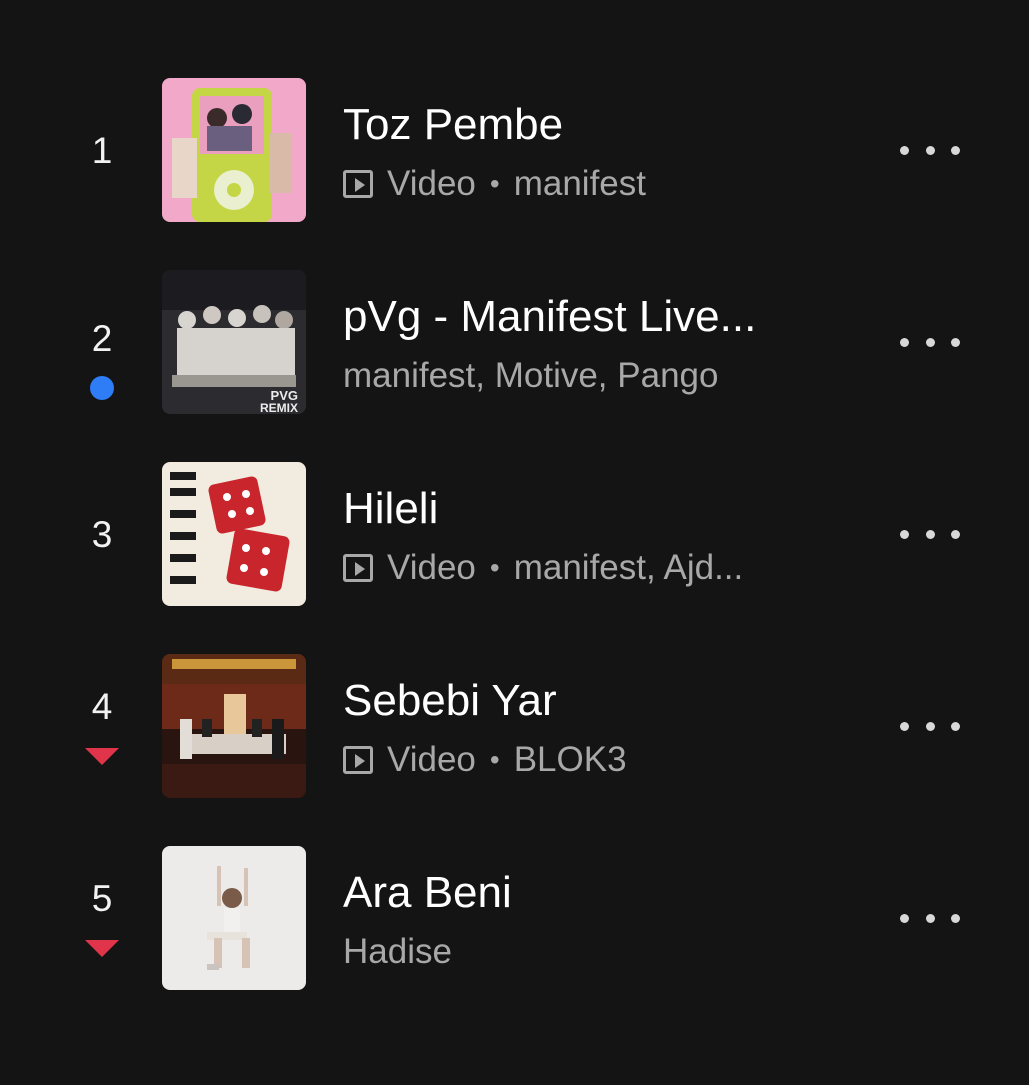  I want to click on artist-names: manifest, Motive, Pango, so click(531, 375).